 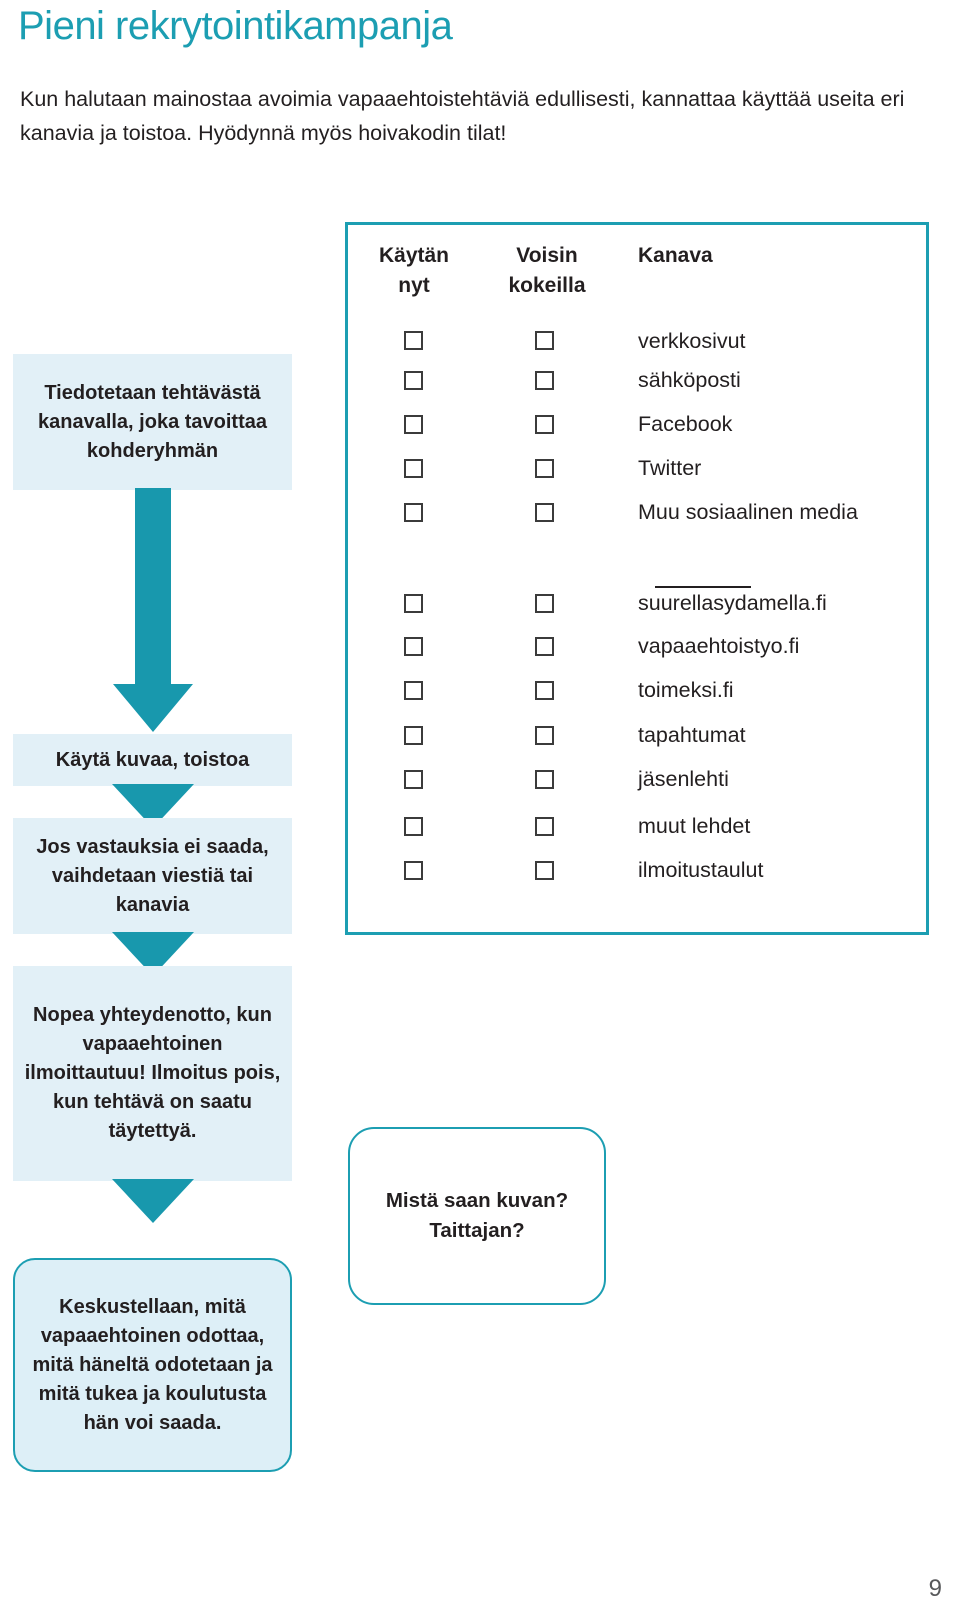 I want to click on channel-label: ilmoitustaulut, so click(x=701, y=870).